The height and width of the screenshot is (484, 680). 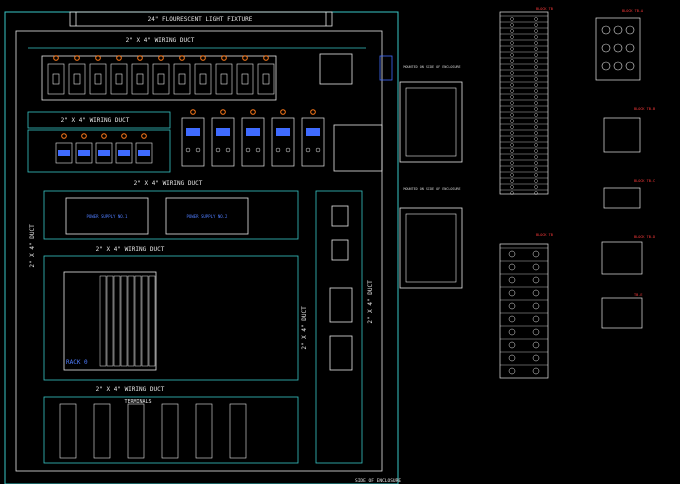 What do you see at coordinates (32, 246) in the screenshot?
I see `left-duct-label: 2" X 4" DUCT` at bounding box center [32, 246].